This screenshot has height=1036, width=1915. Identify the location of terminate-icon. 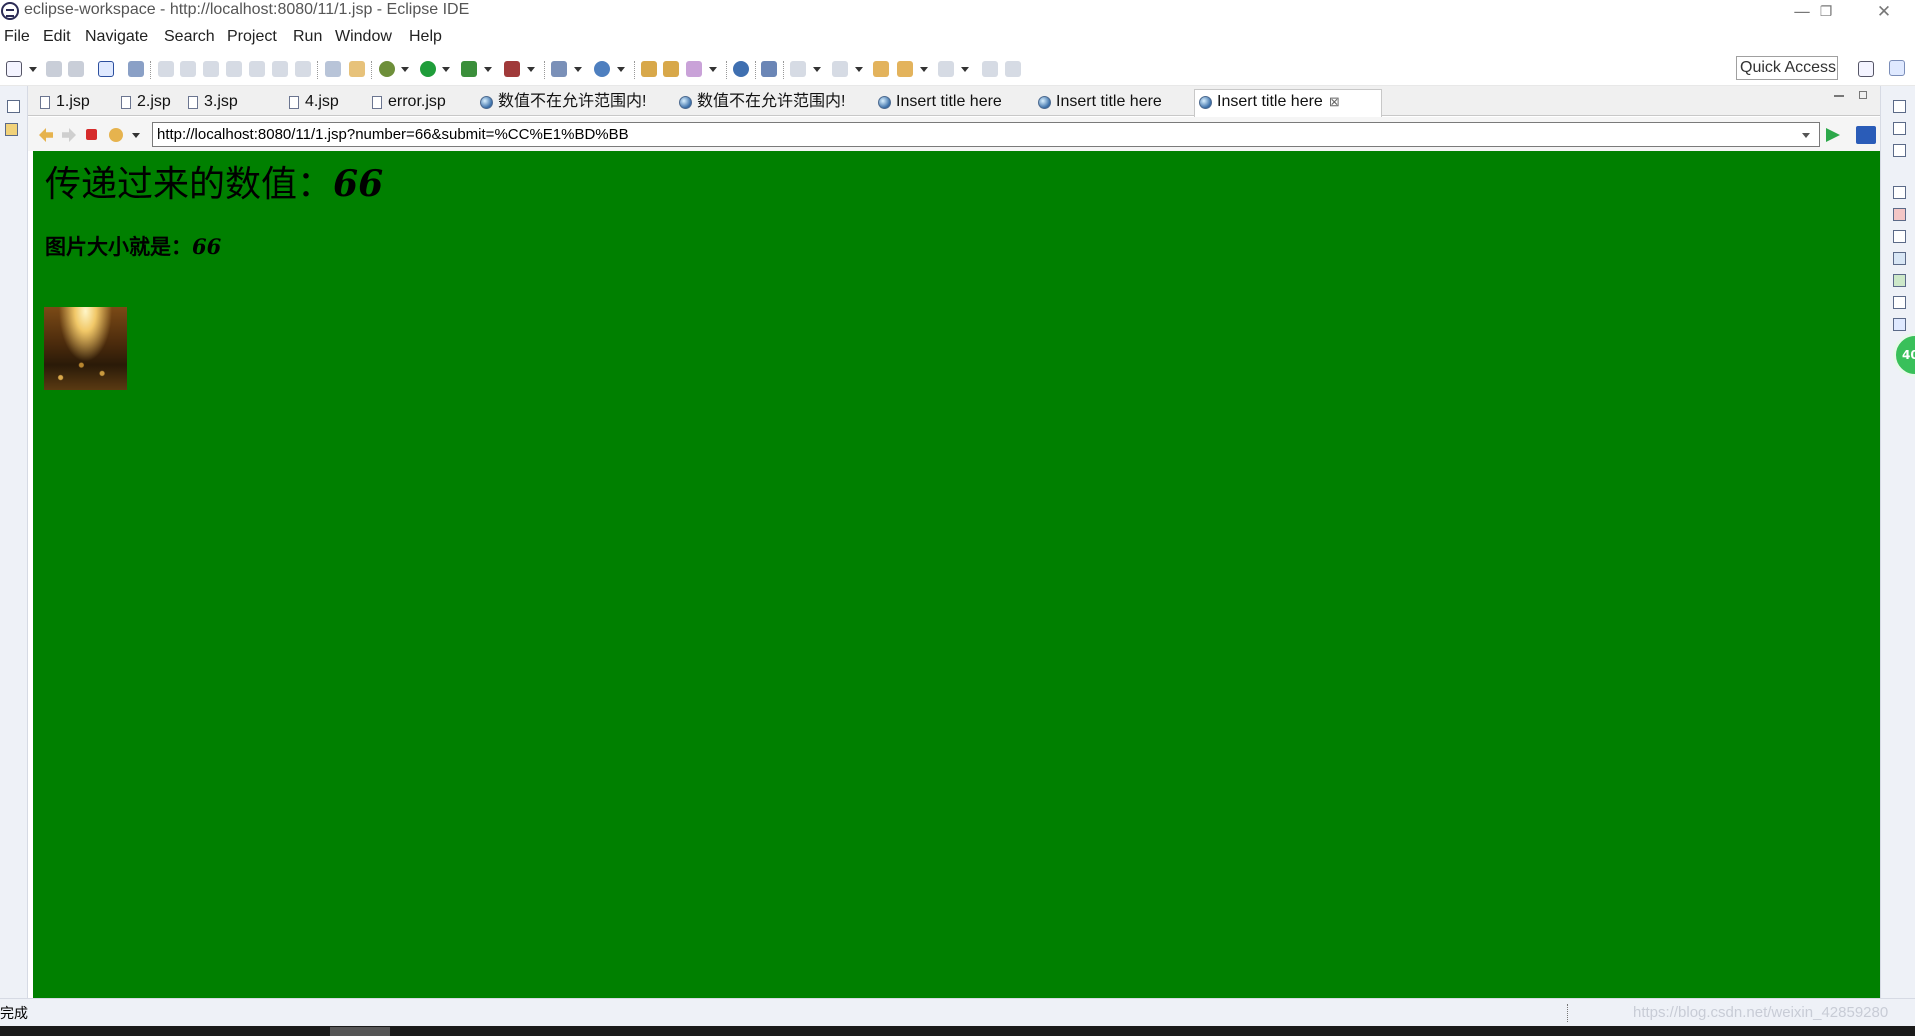
(211, 69).